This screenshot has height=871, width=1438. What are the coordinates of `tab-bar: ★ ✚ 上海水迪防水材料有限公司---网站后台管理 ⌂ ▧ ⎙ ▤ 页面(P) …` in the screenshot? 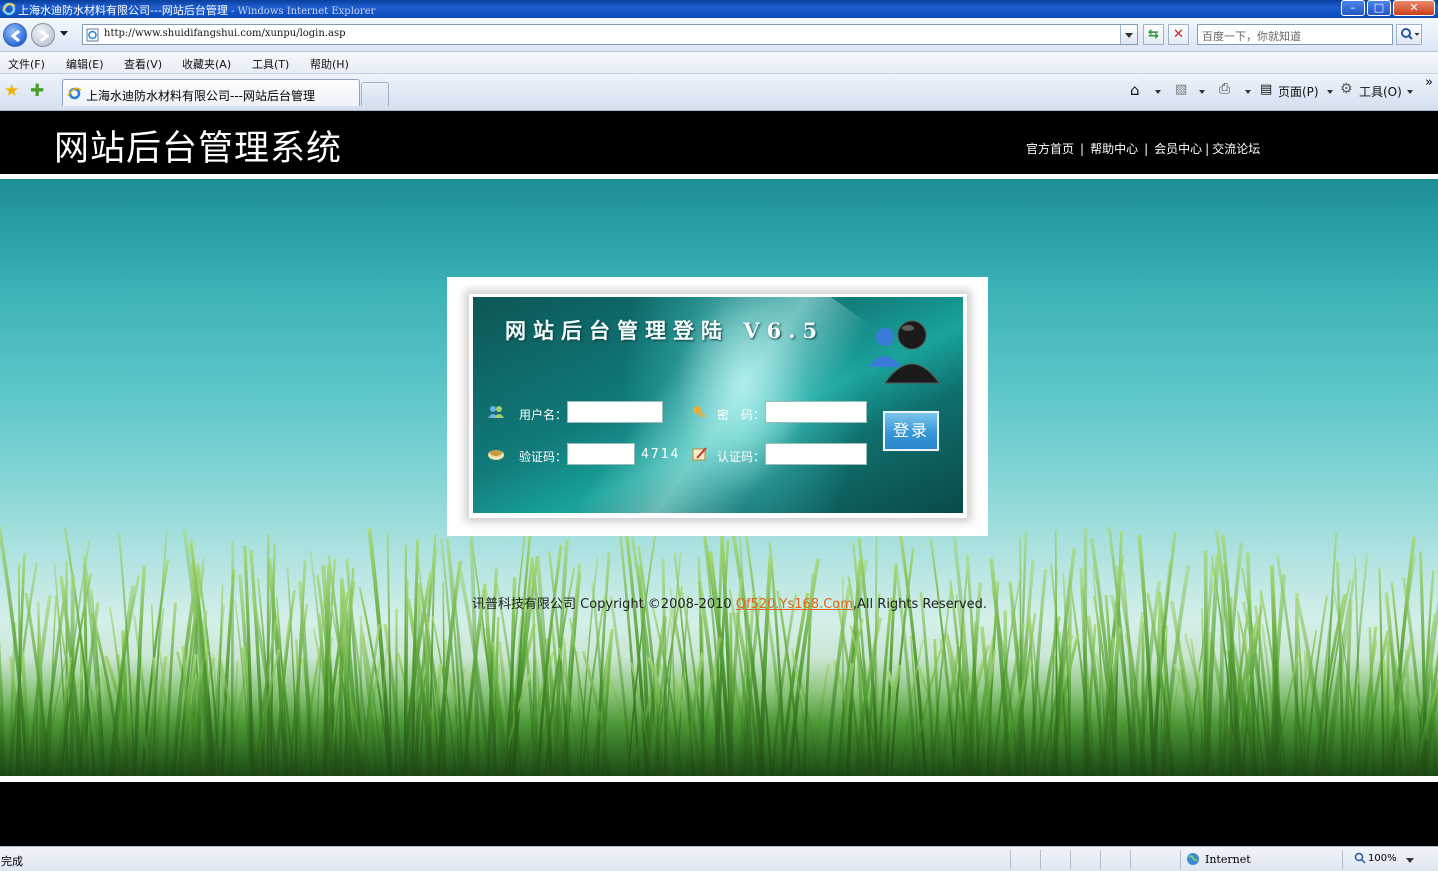 It's located at (719, 92).